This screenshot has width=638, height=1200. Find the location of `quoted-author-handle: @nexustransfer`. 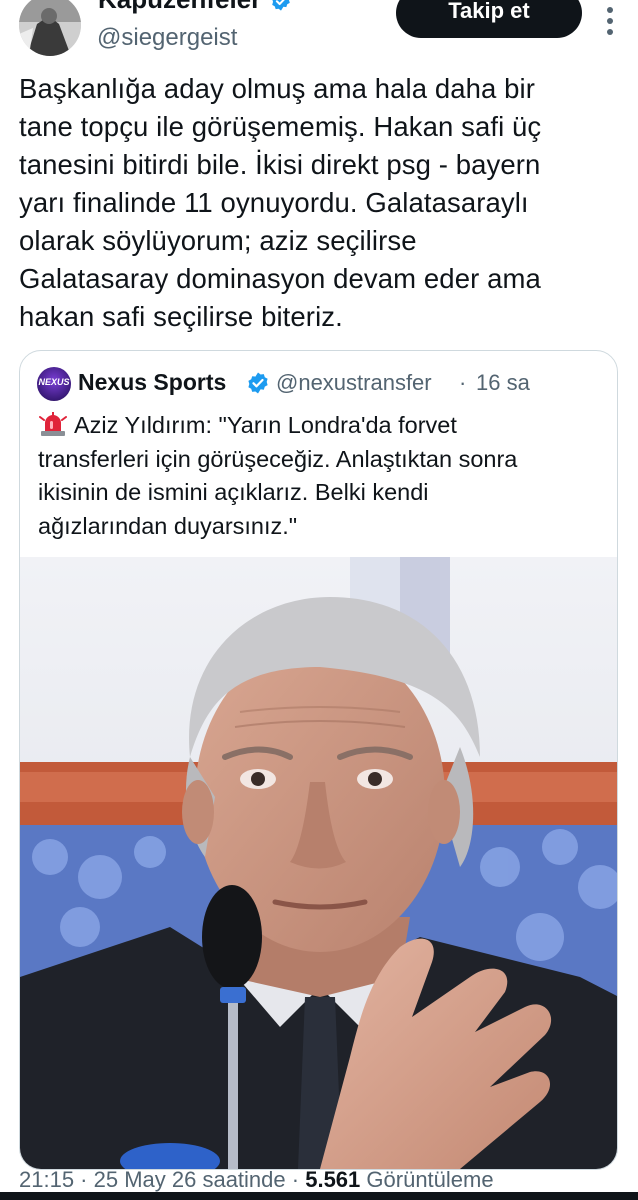

quoted-author-handle: @nexustransfer is located at coordinates (354, 383).